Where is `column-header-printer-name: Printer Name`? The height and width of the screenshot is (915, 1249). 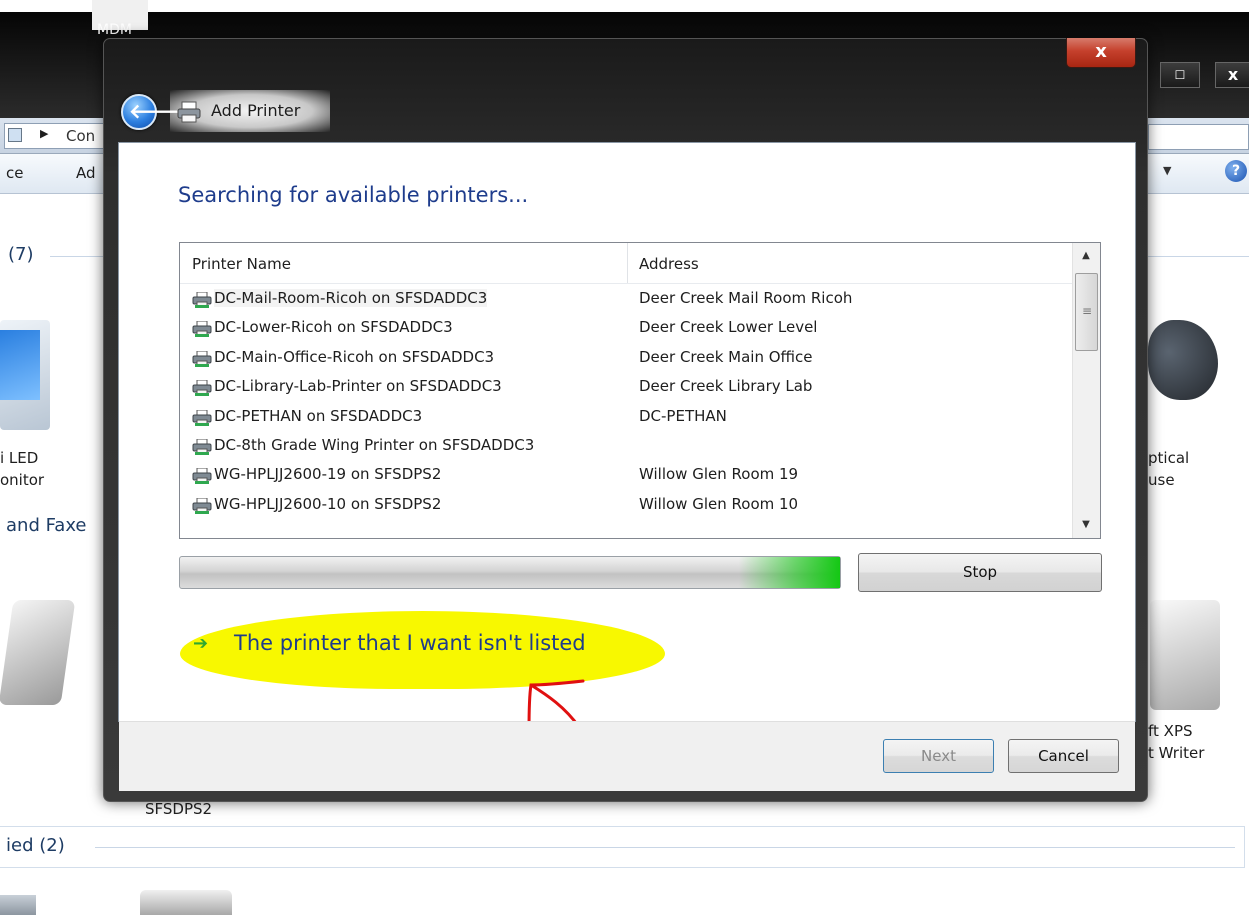
column-header-printer-name: Printer Name is located at coordinates (241, 264).